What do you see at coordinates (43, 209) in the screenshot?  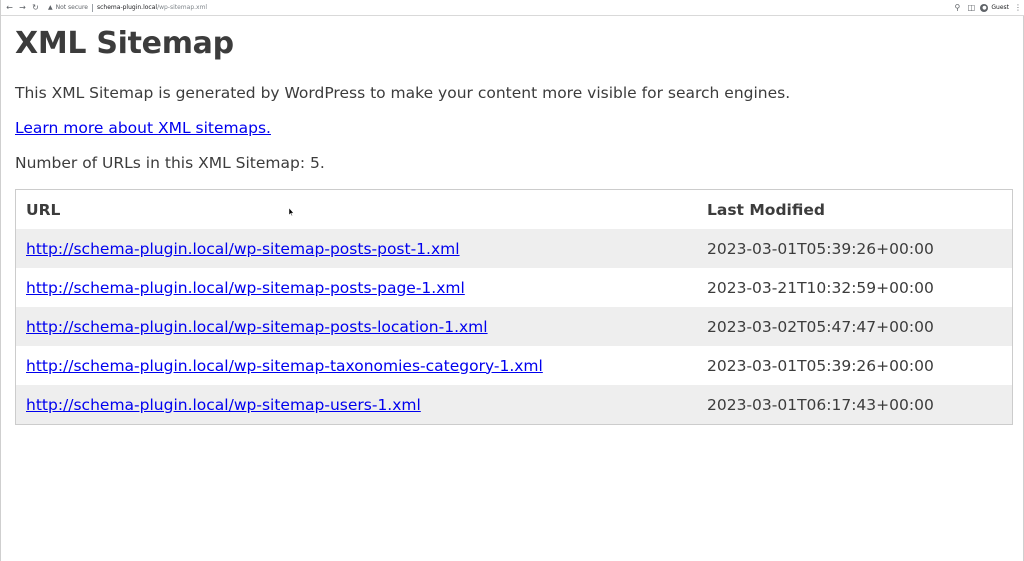 I see `header-url: URL` at bounding box center [43, 209].